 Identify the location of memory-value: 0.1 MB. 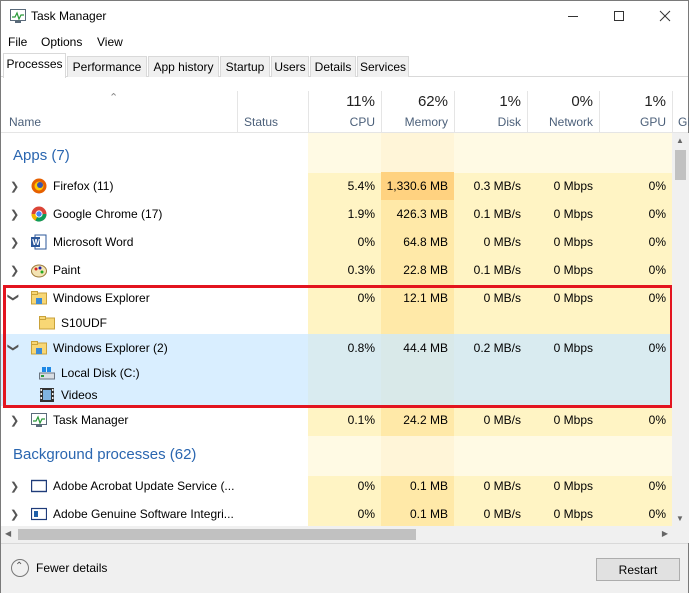
(428, 514).